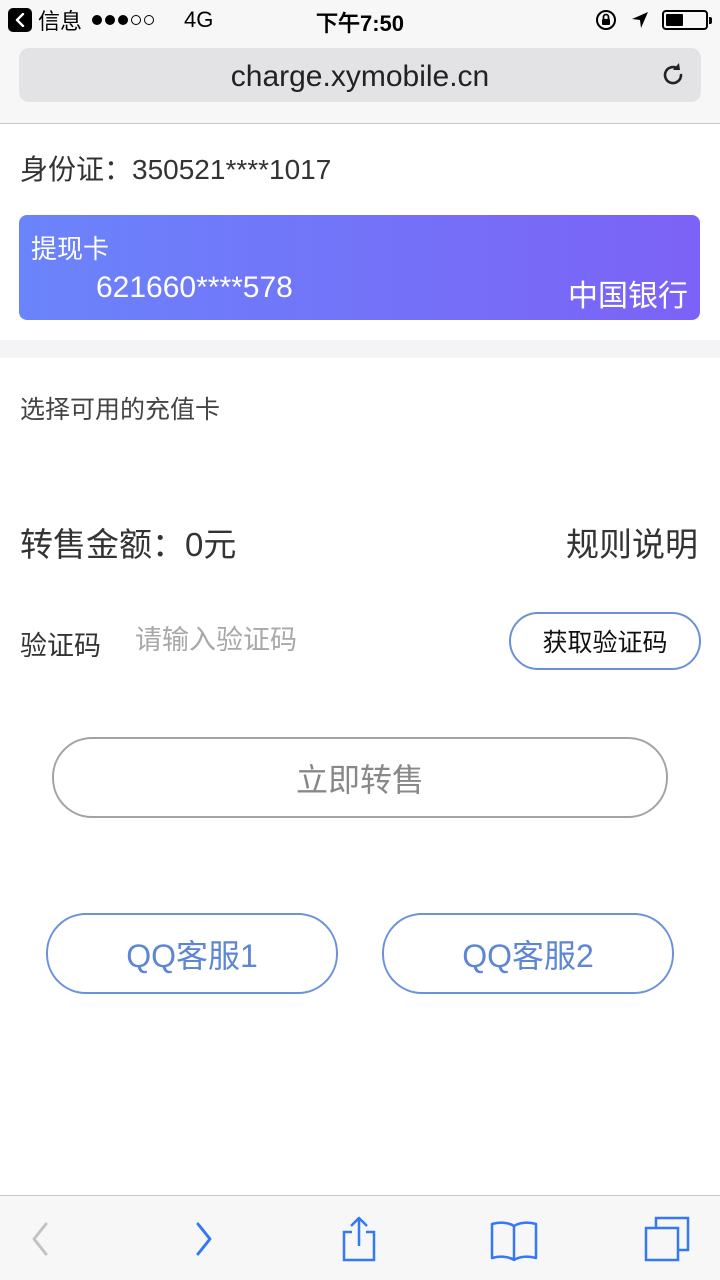 This screenshot has height=1280, width=720. Describe the element at coordinates (632, 542) in the screenshot. I see `rules-link: 规则说明` at that location.